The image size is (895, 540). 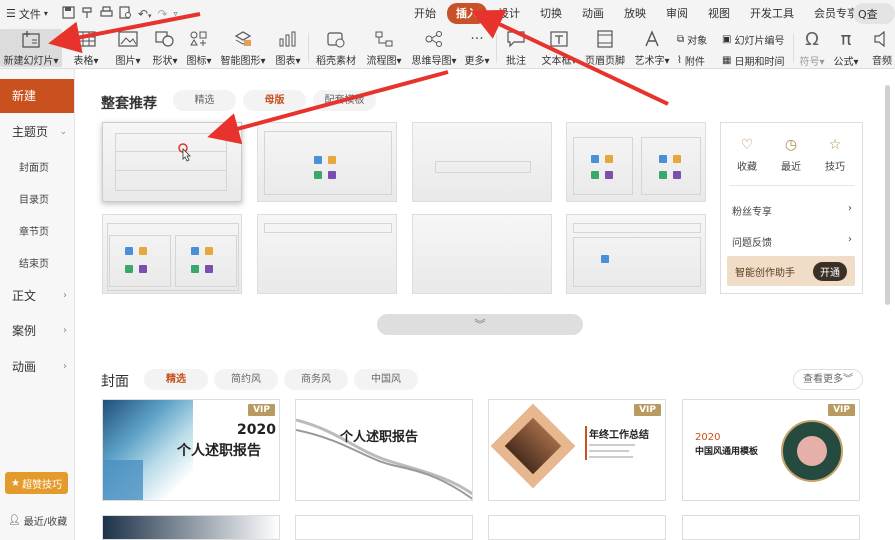 I want to click on template-card: VIP 2020 中国风通用模板, so click(x=771, y=450).